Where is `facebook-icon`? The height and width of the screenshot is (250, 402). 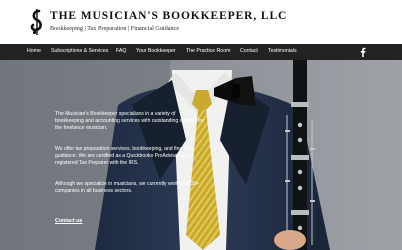
facebook-icon is located at coordinates (363, 52).